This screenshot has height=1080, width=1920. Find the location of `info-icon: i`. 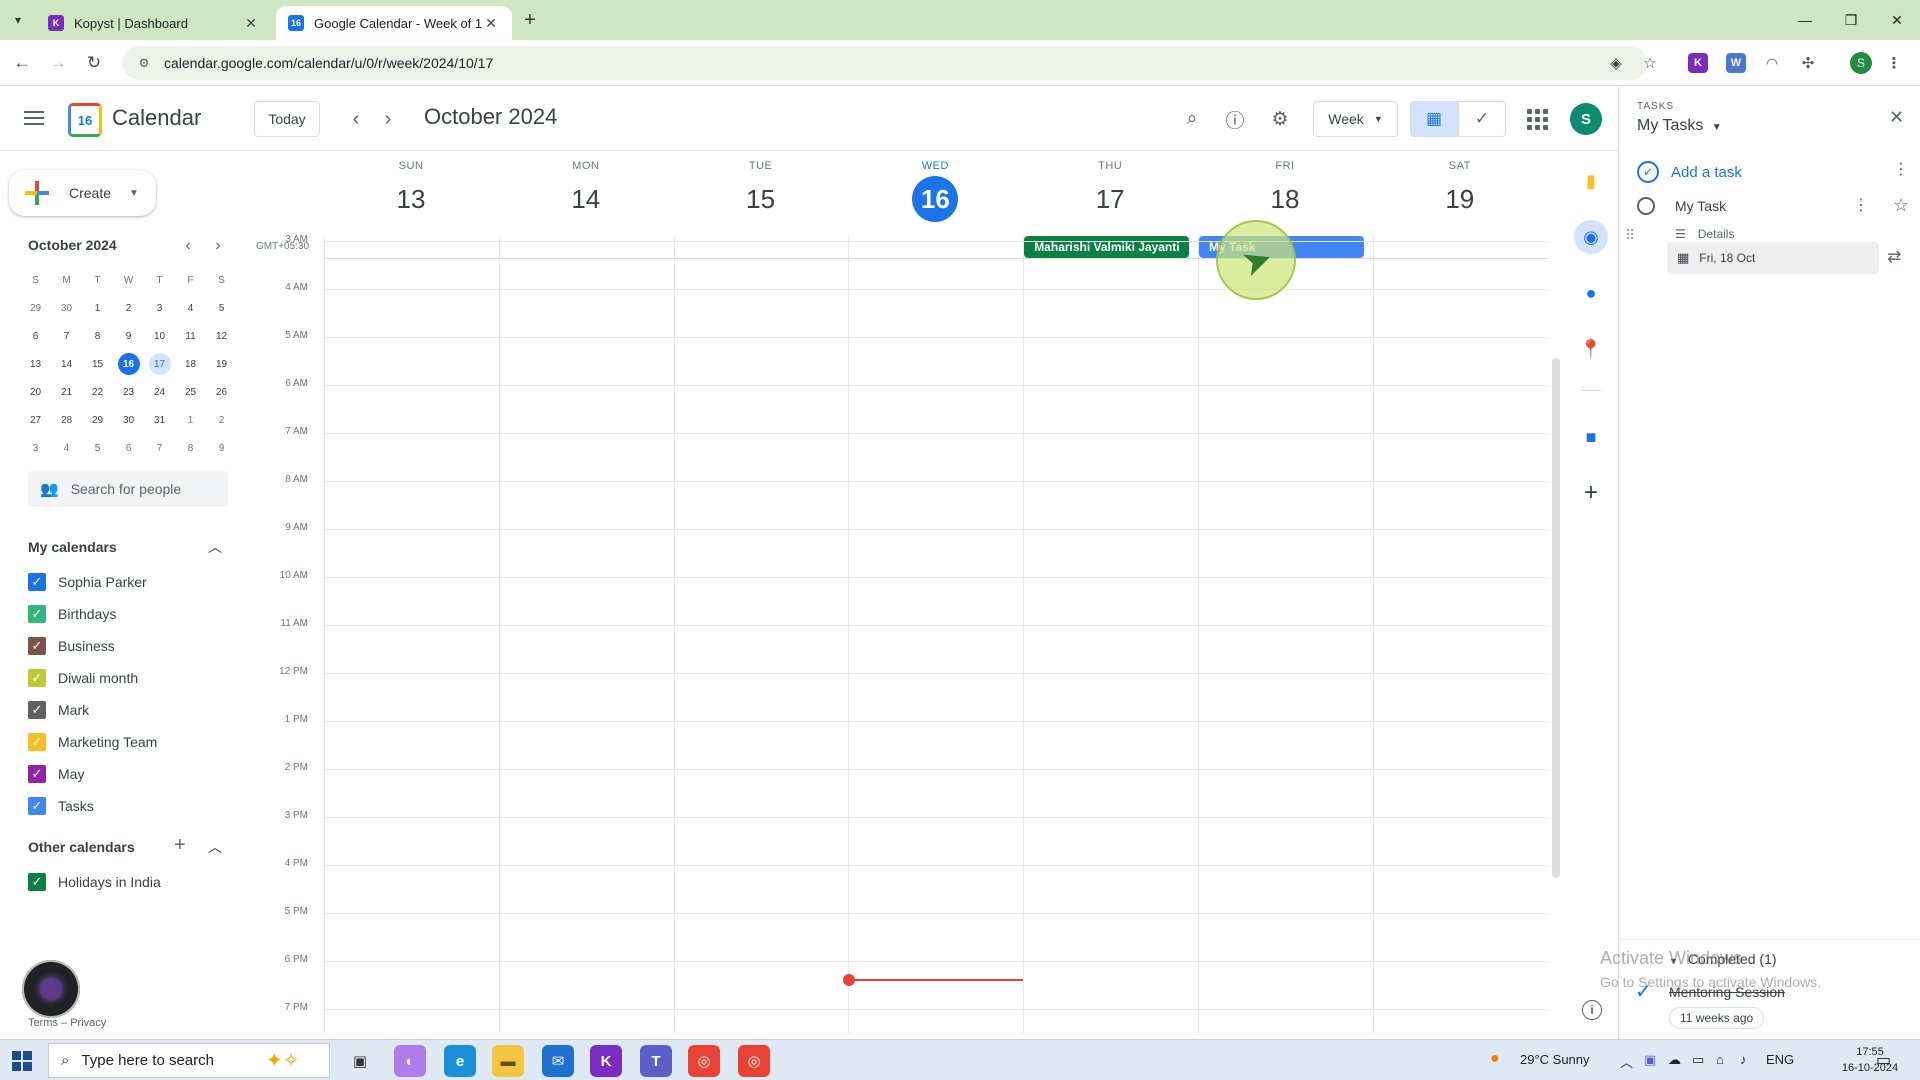

info-icon: i is located at coordinates (1592, 1010).